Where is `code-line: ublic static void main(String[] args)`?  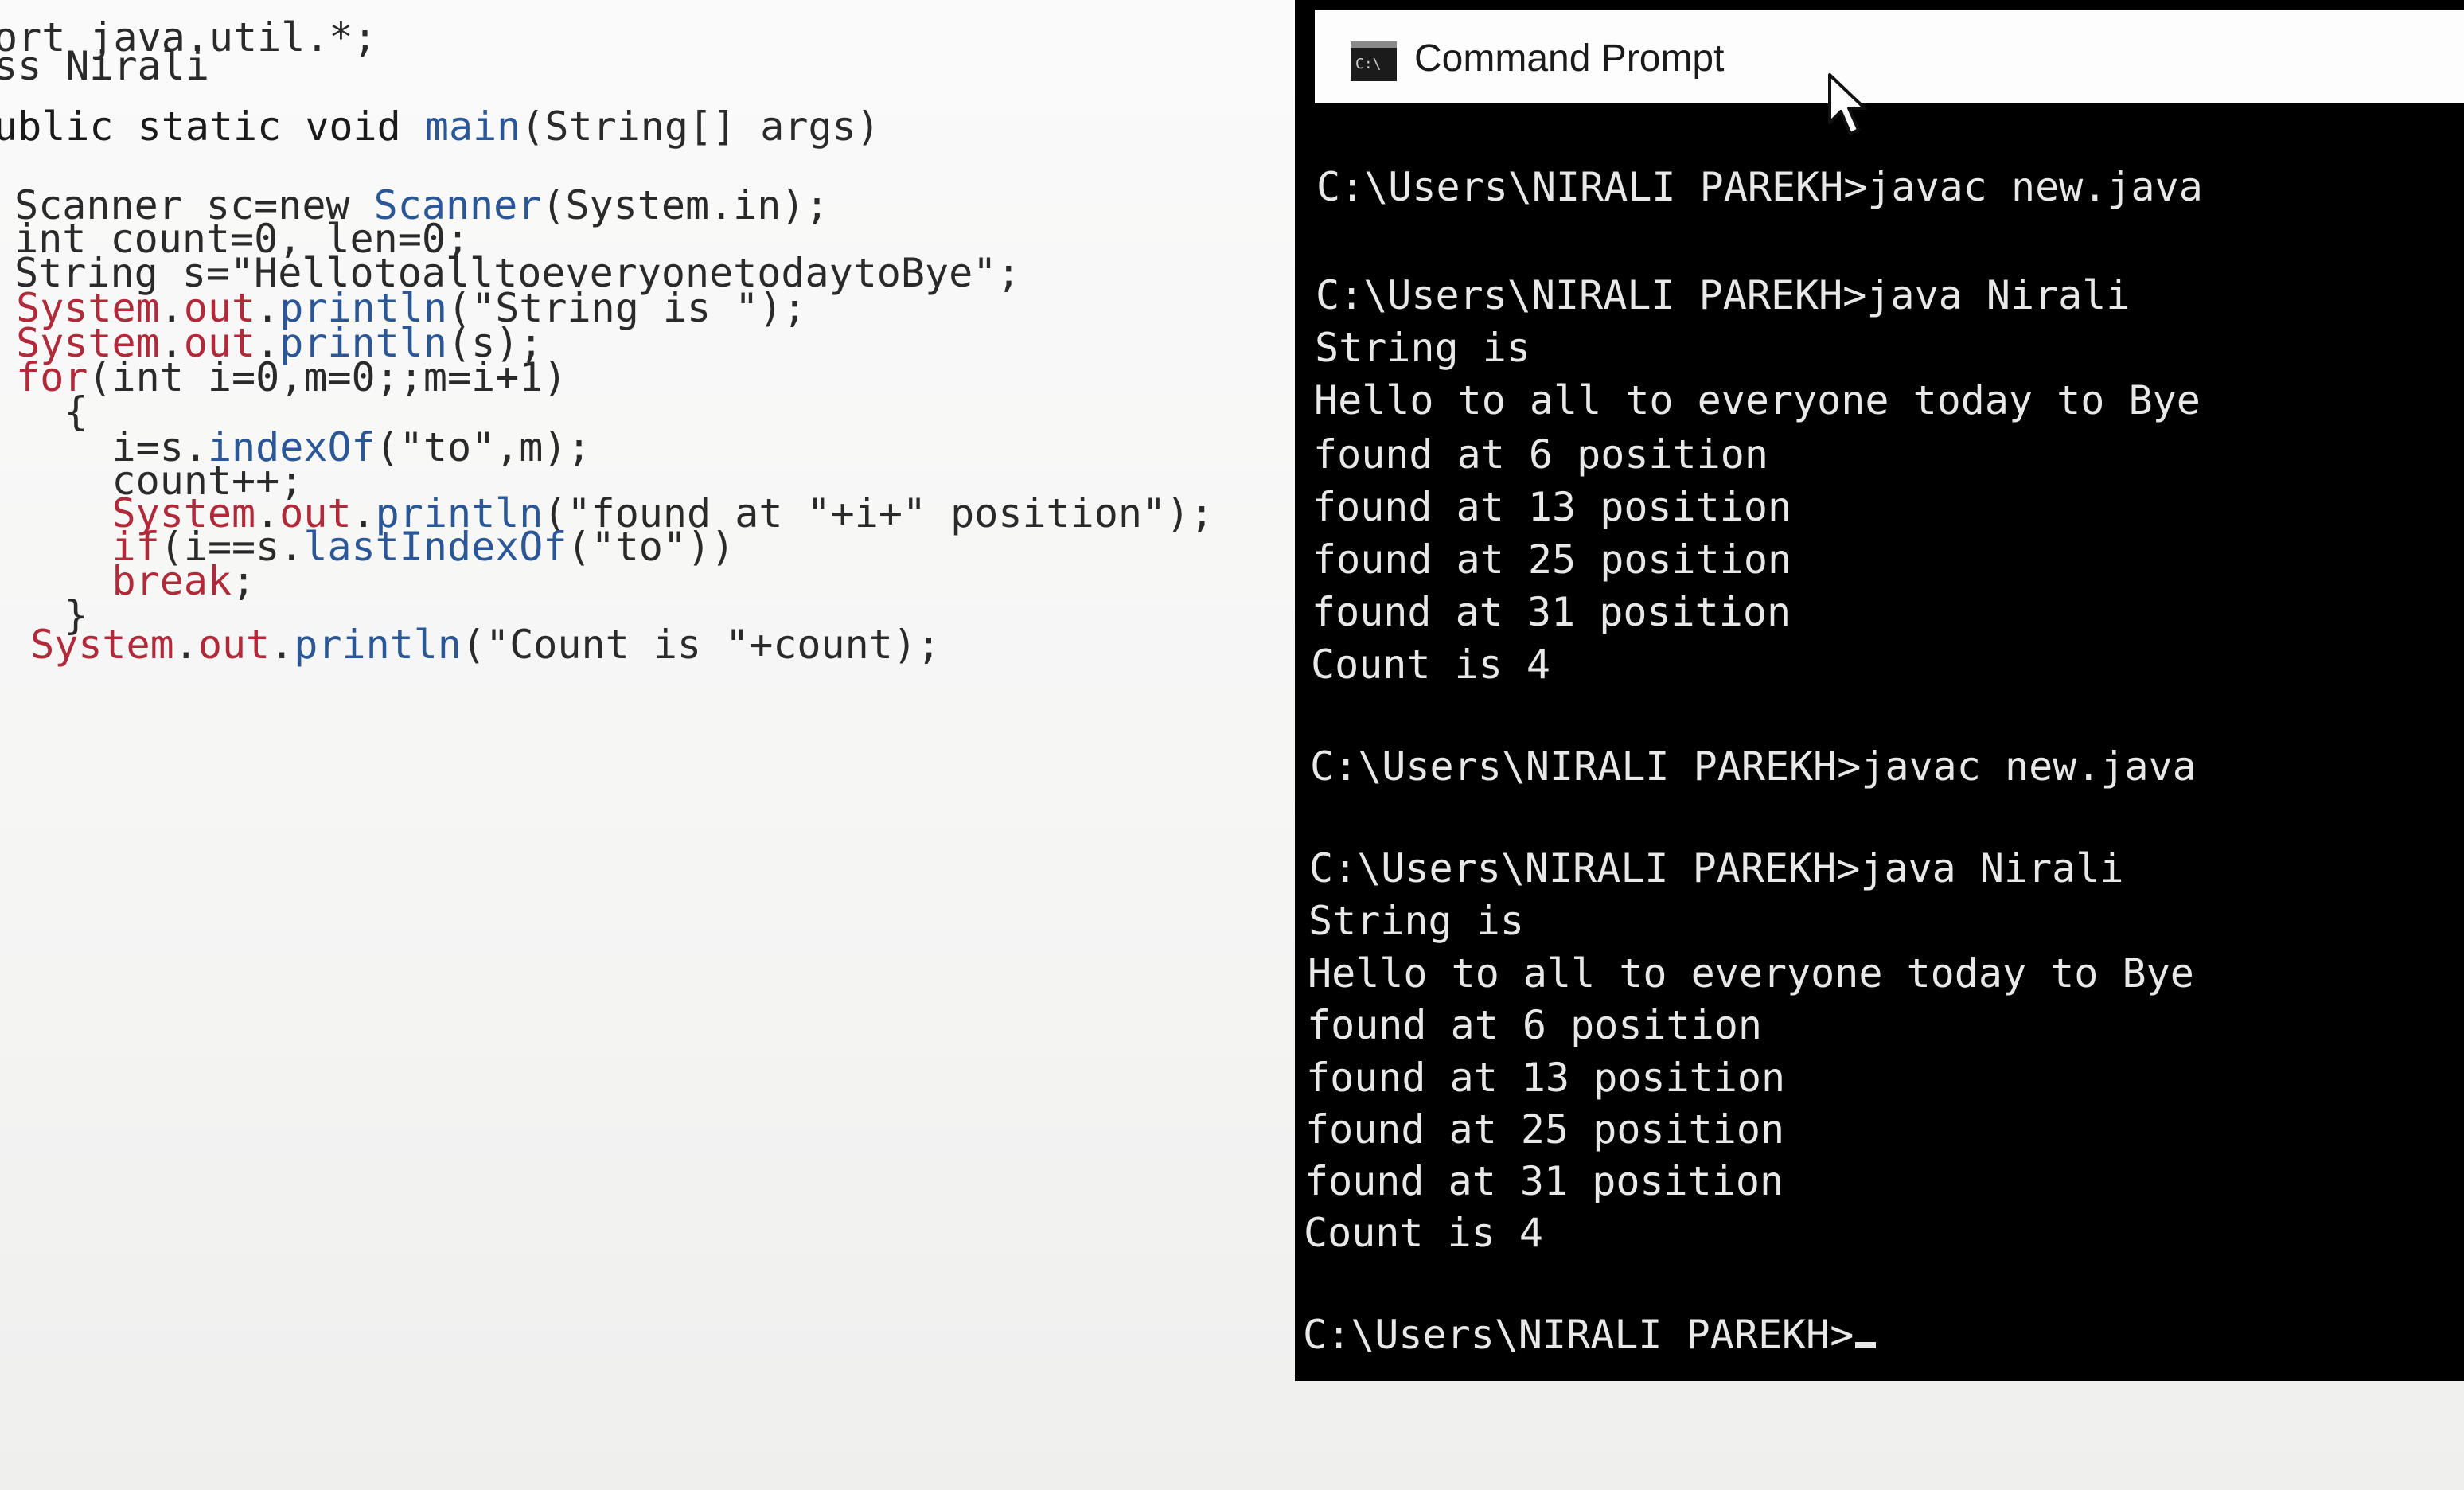 code-line: ublic static void main(String[] args) is located at coordinates (440, 127).